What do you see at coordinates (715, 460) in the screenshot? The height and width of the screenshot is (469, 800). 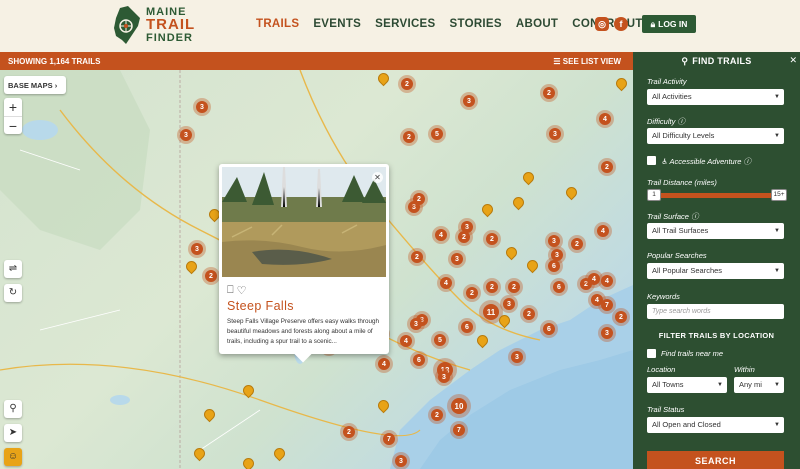 I see `search-button: SEARCH` at bounding box center [715, 460].